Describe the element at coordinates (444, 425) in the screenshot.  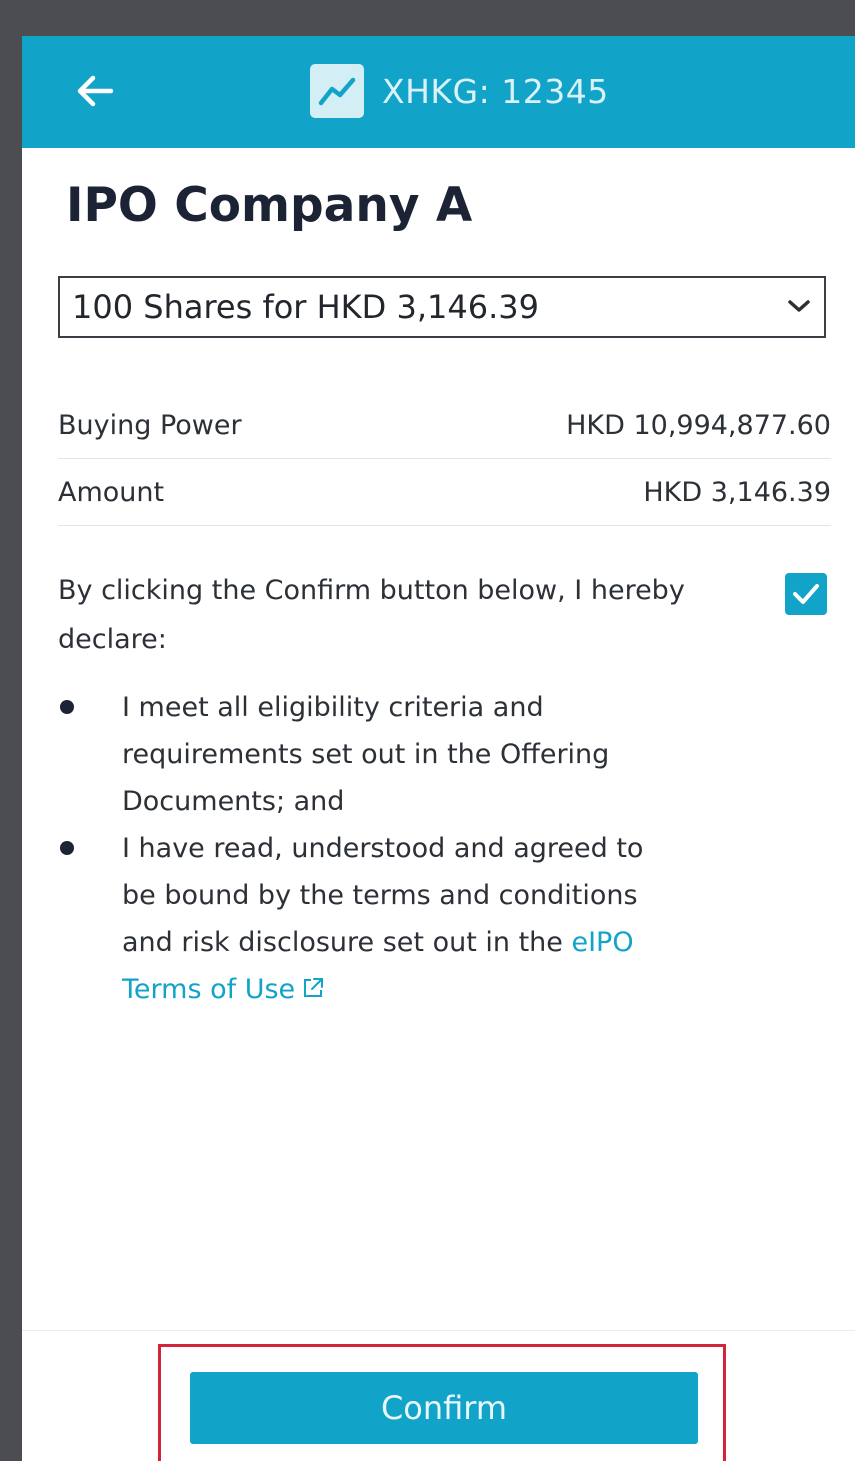
I see `buying-power-row: Buying Power HKD 10,994,877.60` at that location.